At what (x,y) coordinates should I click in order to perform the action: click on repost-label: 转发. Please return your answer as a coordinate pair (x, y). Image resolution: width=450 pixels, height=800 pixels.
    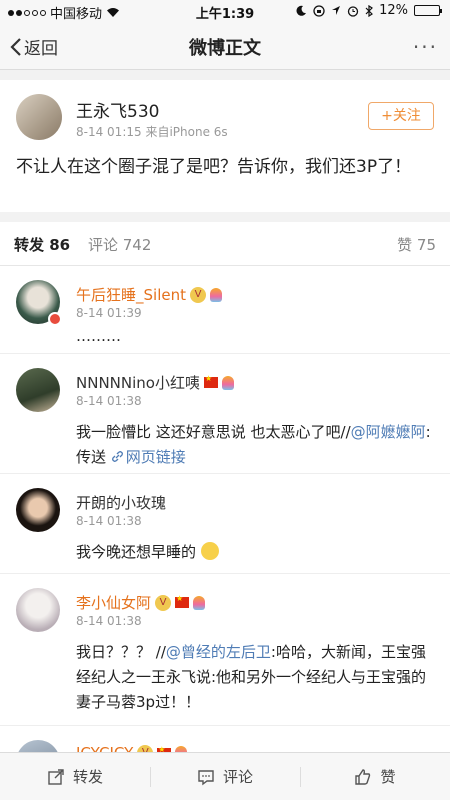
    Looking at the image, I should click on (87, 777).